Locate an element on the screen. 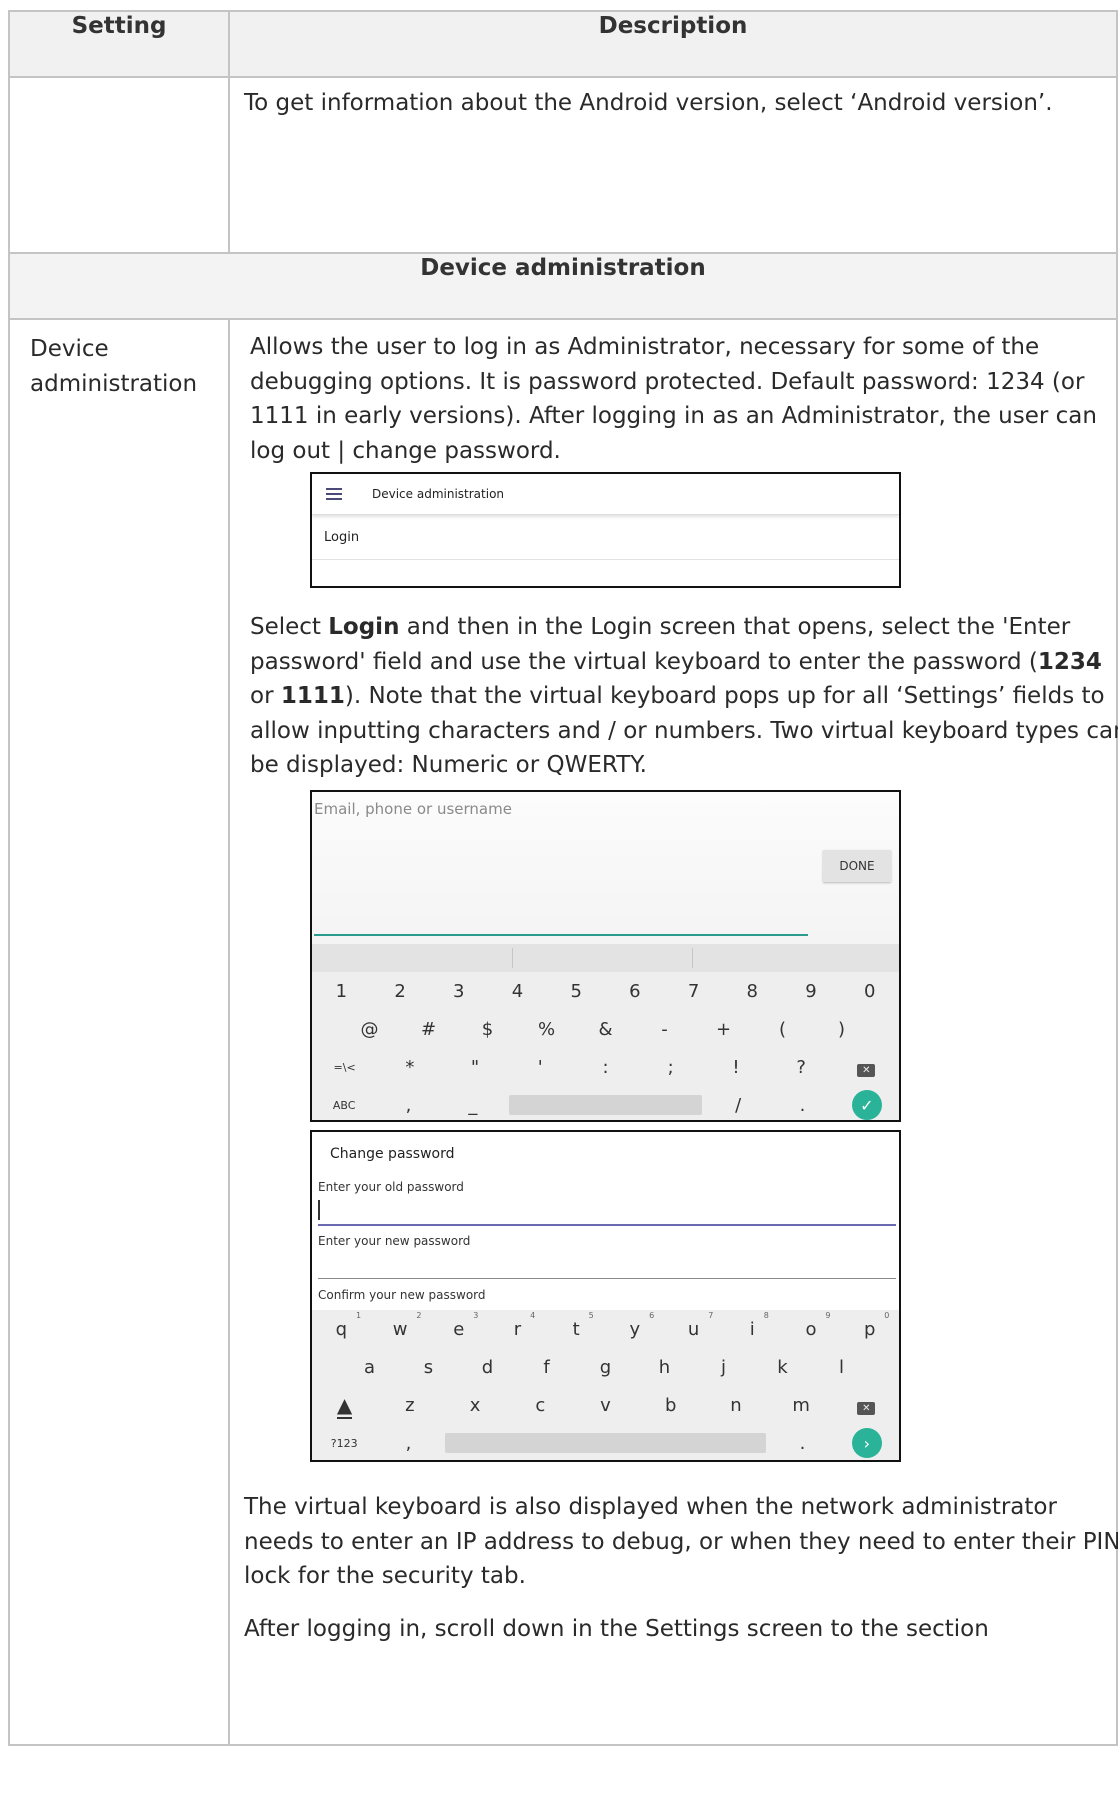  letter-key: p0 is located at coordinates (869, 1325).